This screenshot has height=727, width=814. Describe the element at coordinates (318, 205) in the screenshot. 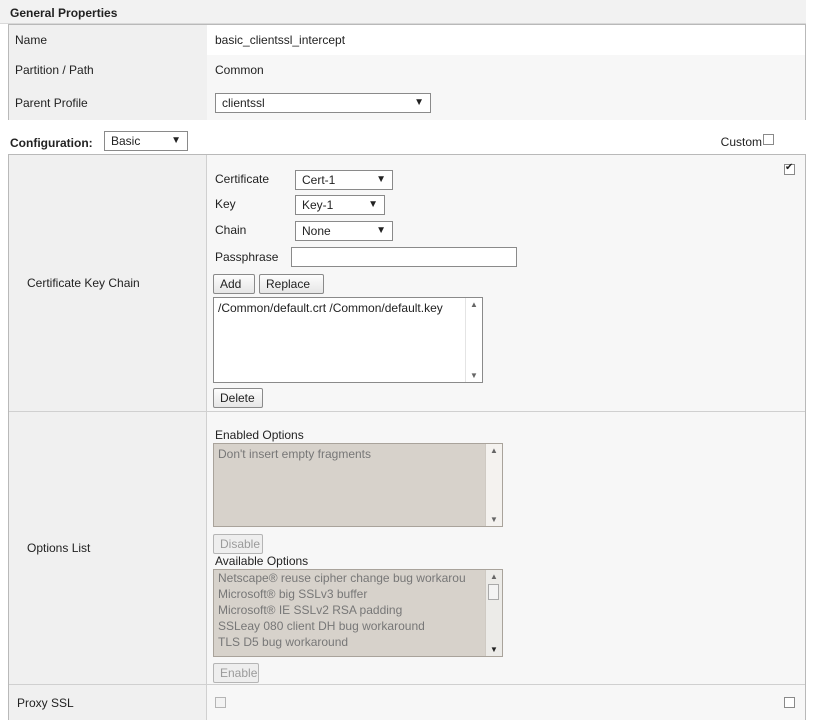

I see `key-selected: Key-1` at that location.